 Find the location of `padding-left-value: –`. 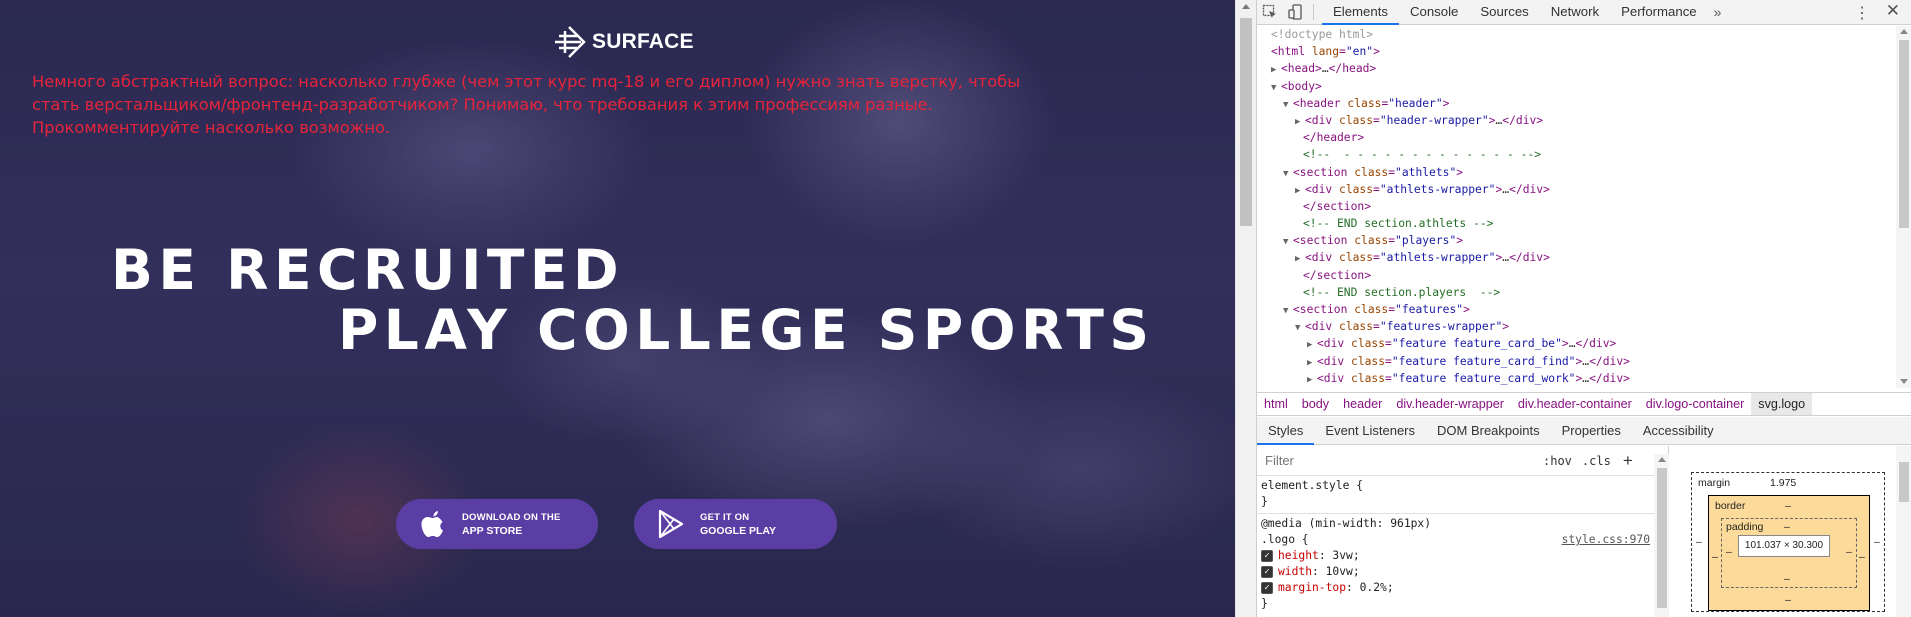

padding-left-value: – is located at coordinates (1729, 552).